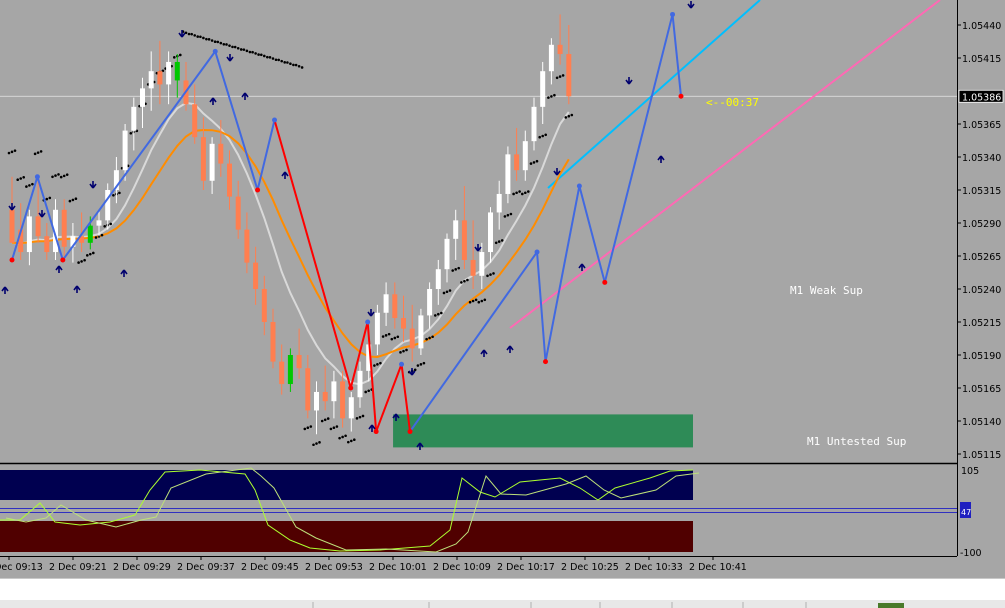  Describe the element at coordinates (462, 567) in the screenshot. I see `time-tick-label: 2 Dec 10:09` at that location.